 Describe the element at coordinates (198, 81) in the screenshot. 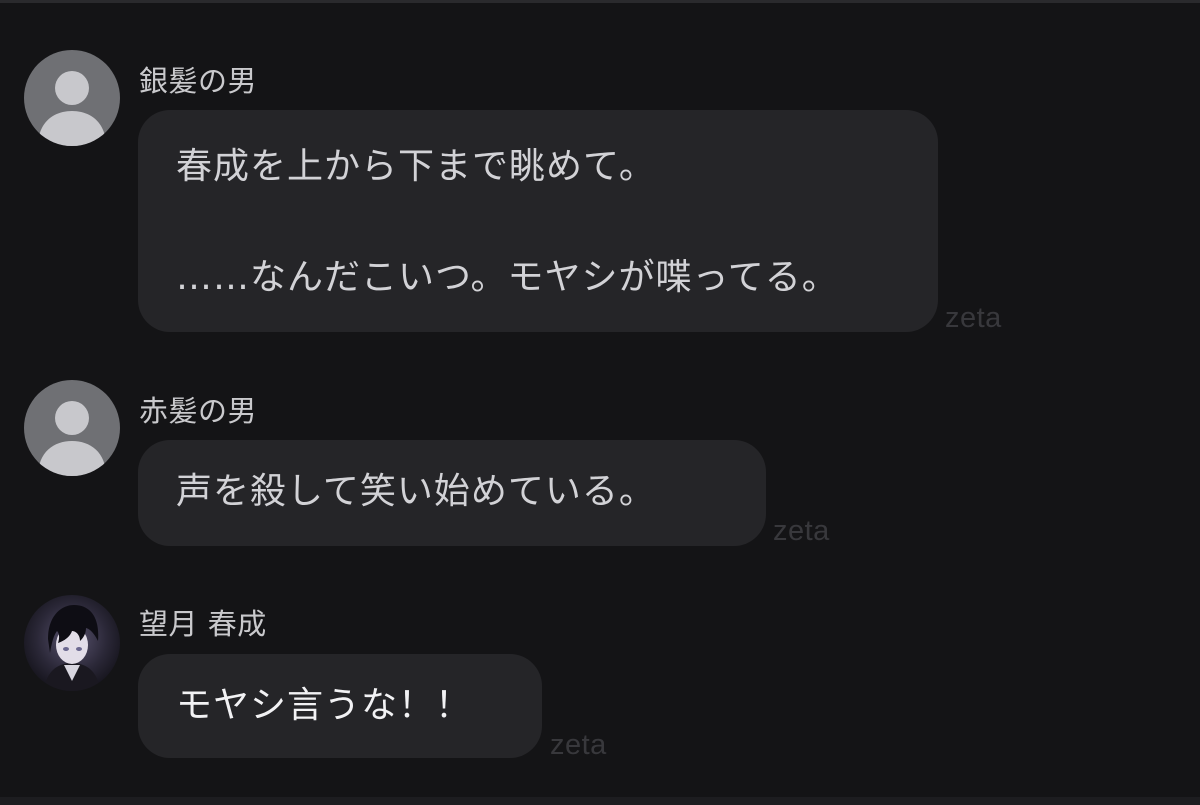

I see `sender-name: 銀髪の男` at that location.